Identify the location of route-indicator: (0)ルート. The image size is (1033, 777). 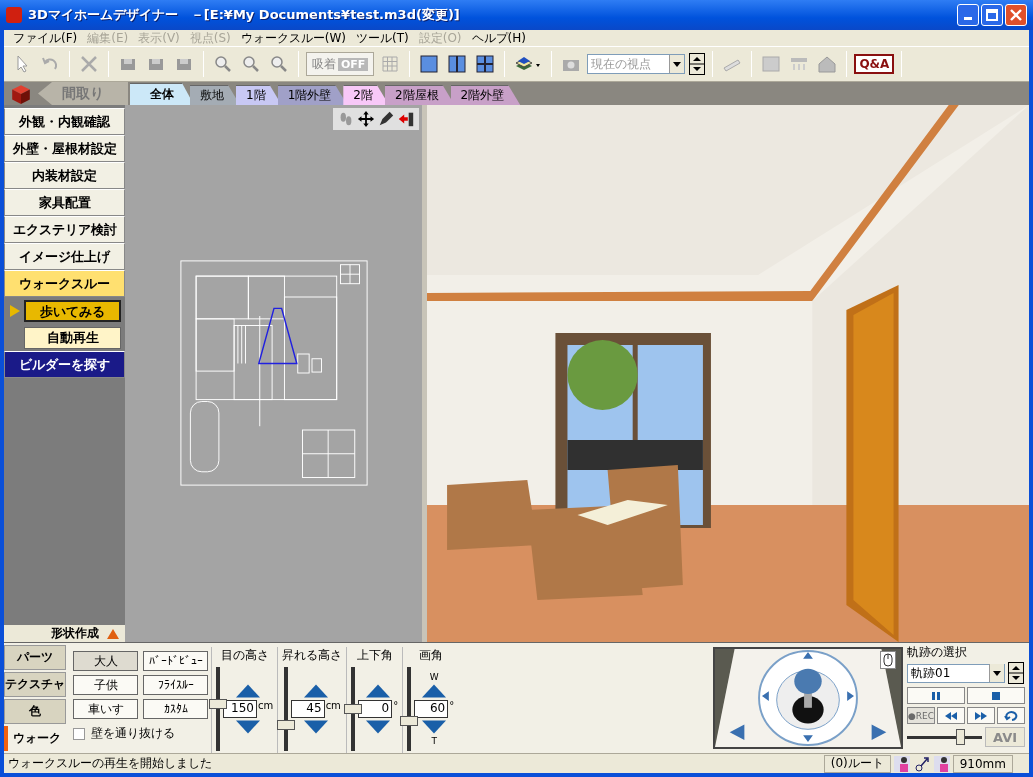
(857, 763).